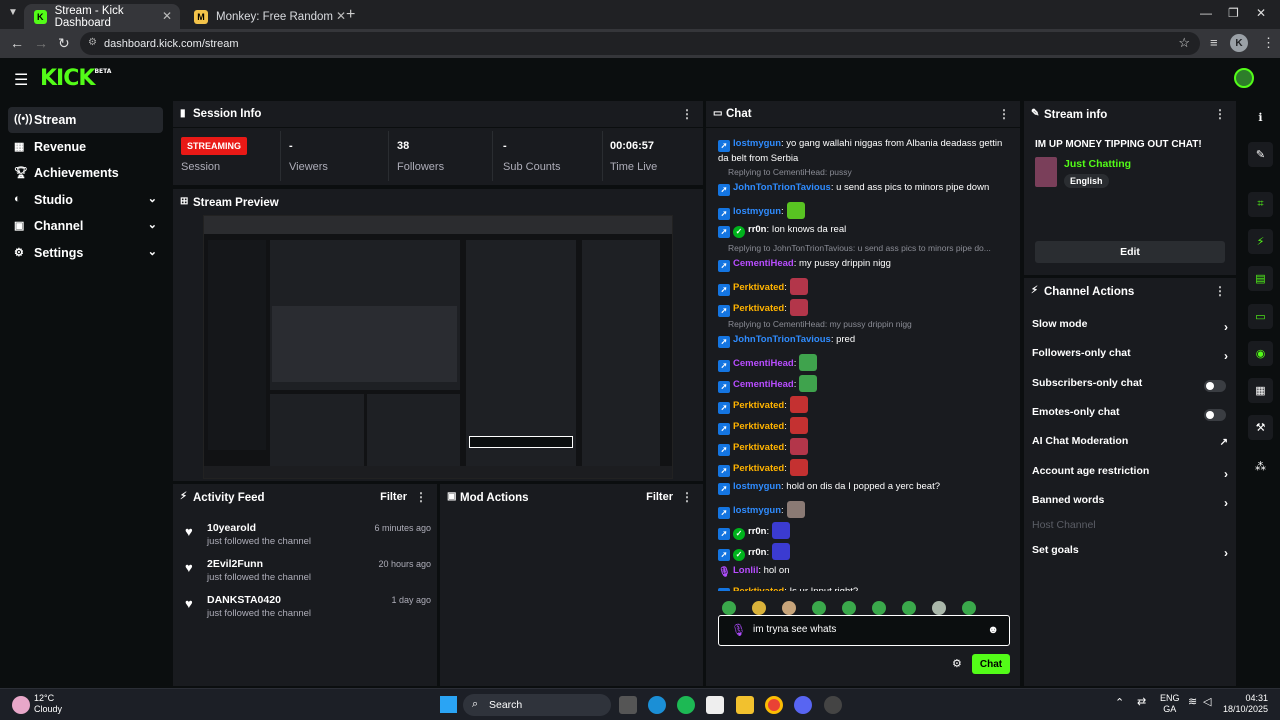 The image size is (1280, 720). I want to click on edit-icon: ✎, so click(1260, 154).